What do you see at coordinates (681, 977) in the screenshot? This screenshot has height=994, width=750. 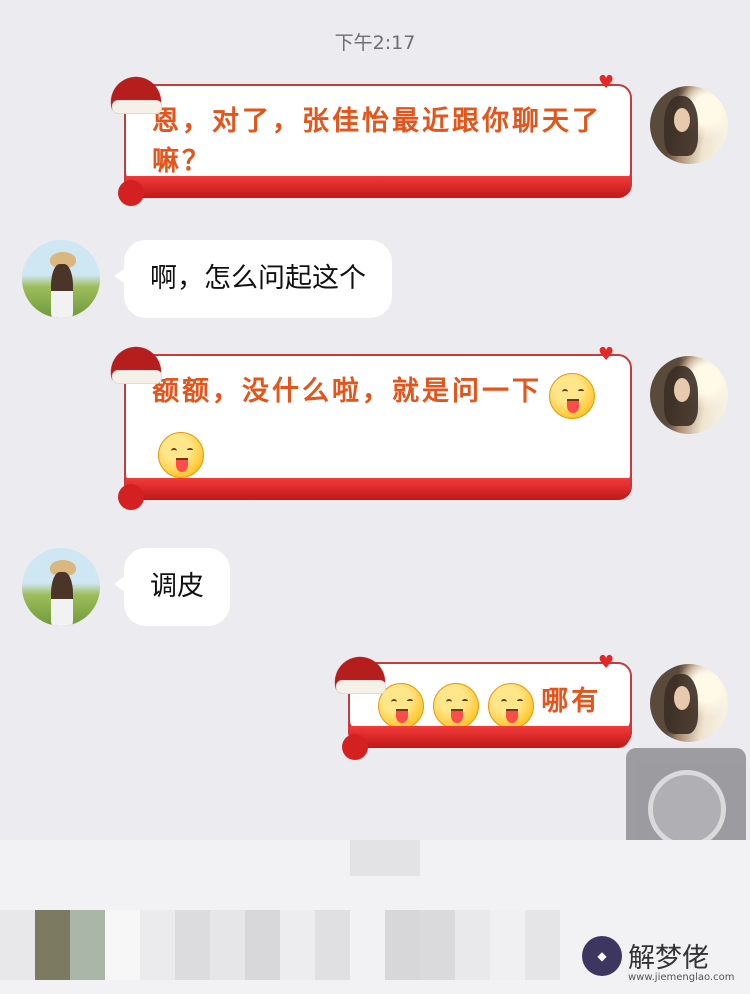 I see `watermark-url: www.jiemenglao.com` at bounding box center [681, 977].